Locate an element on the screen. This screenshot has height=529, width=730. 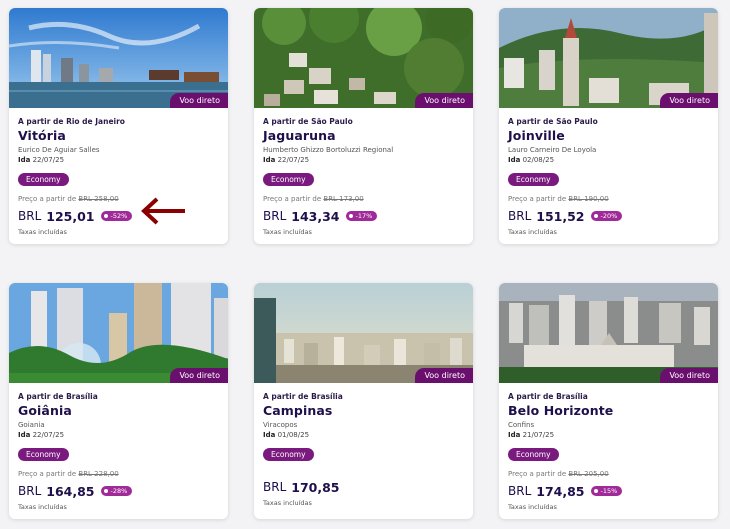
destination-city: Belo Horizonte is located at coordinates (561, 410).